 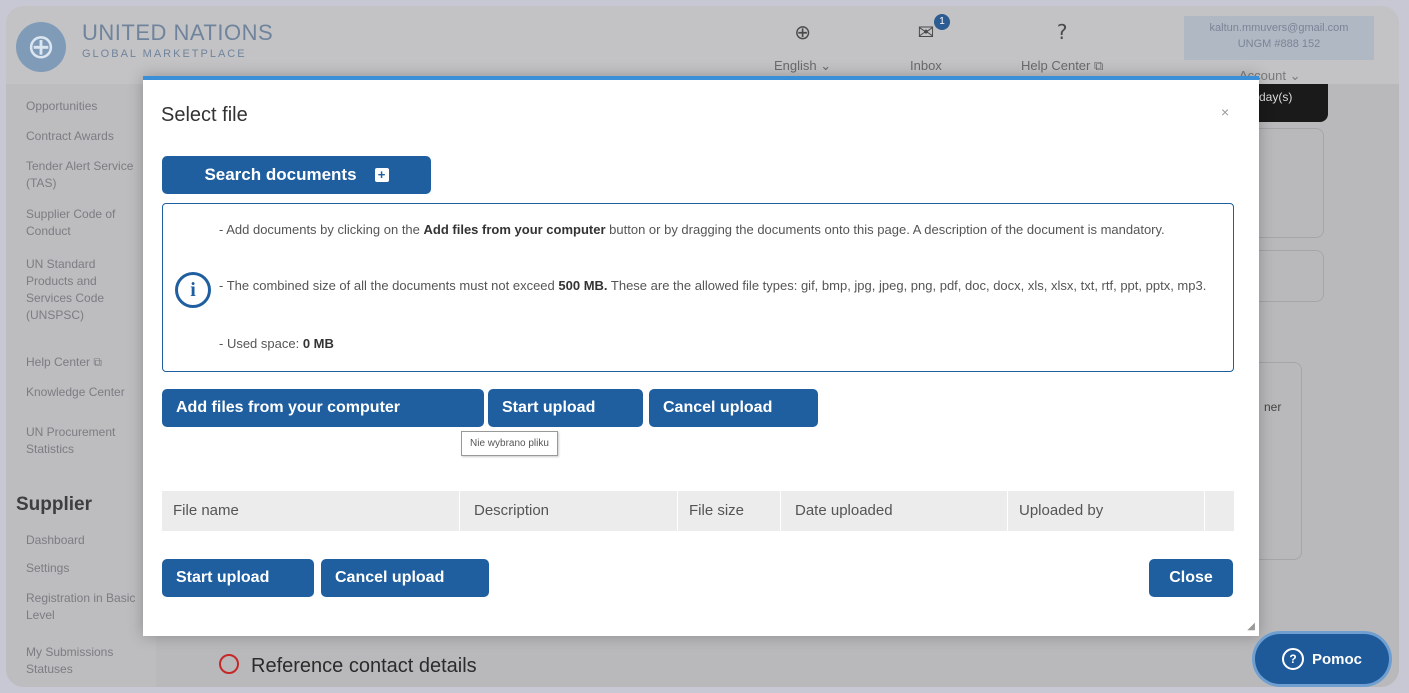 I want to click on help-center-label: Help Center ⧉, so click(x=1062, y=65).